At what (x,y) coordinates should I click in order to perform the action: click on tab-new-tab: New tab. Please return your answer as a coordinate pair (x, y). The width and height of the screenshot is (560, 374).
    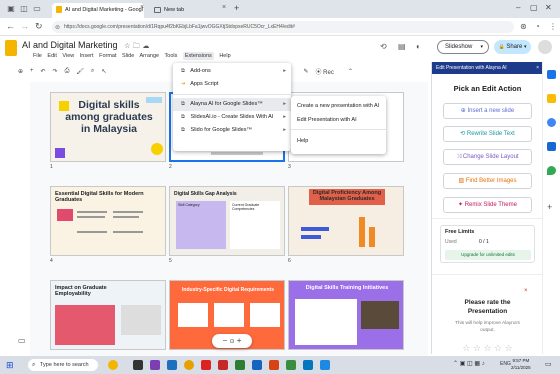
    Looking at the image, I should click on (190, 10).